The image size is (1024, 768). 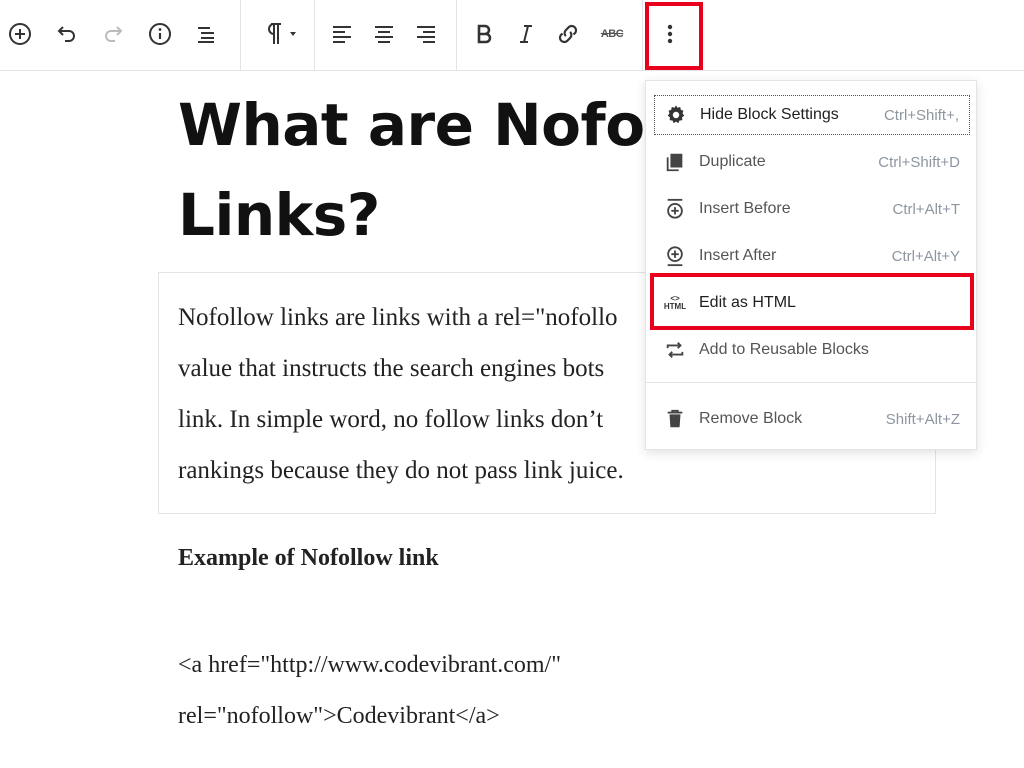 What do you see at coordinates (921, 115) in the screenshot?
I see `menu-item-shortcut: Ctrl+Shift+,` at bounding box center [921, 115].